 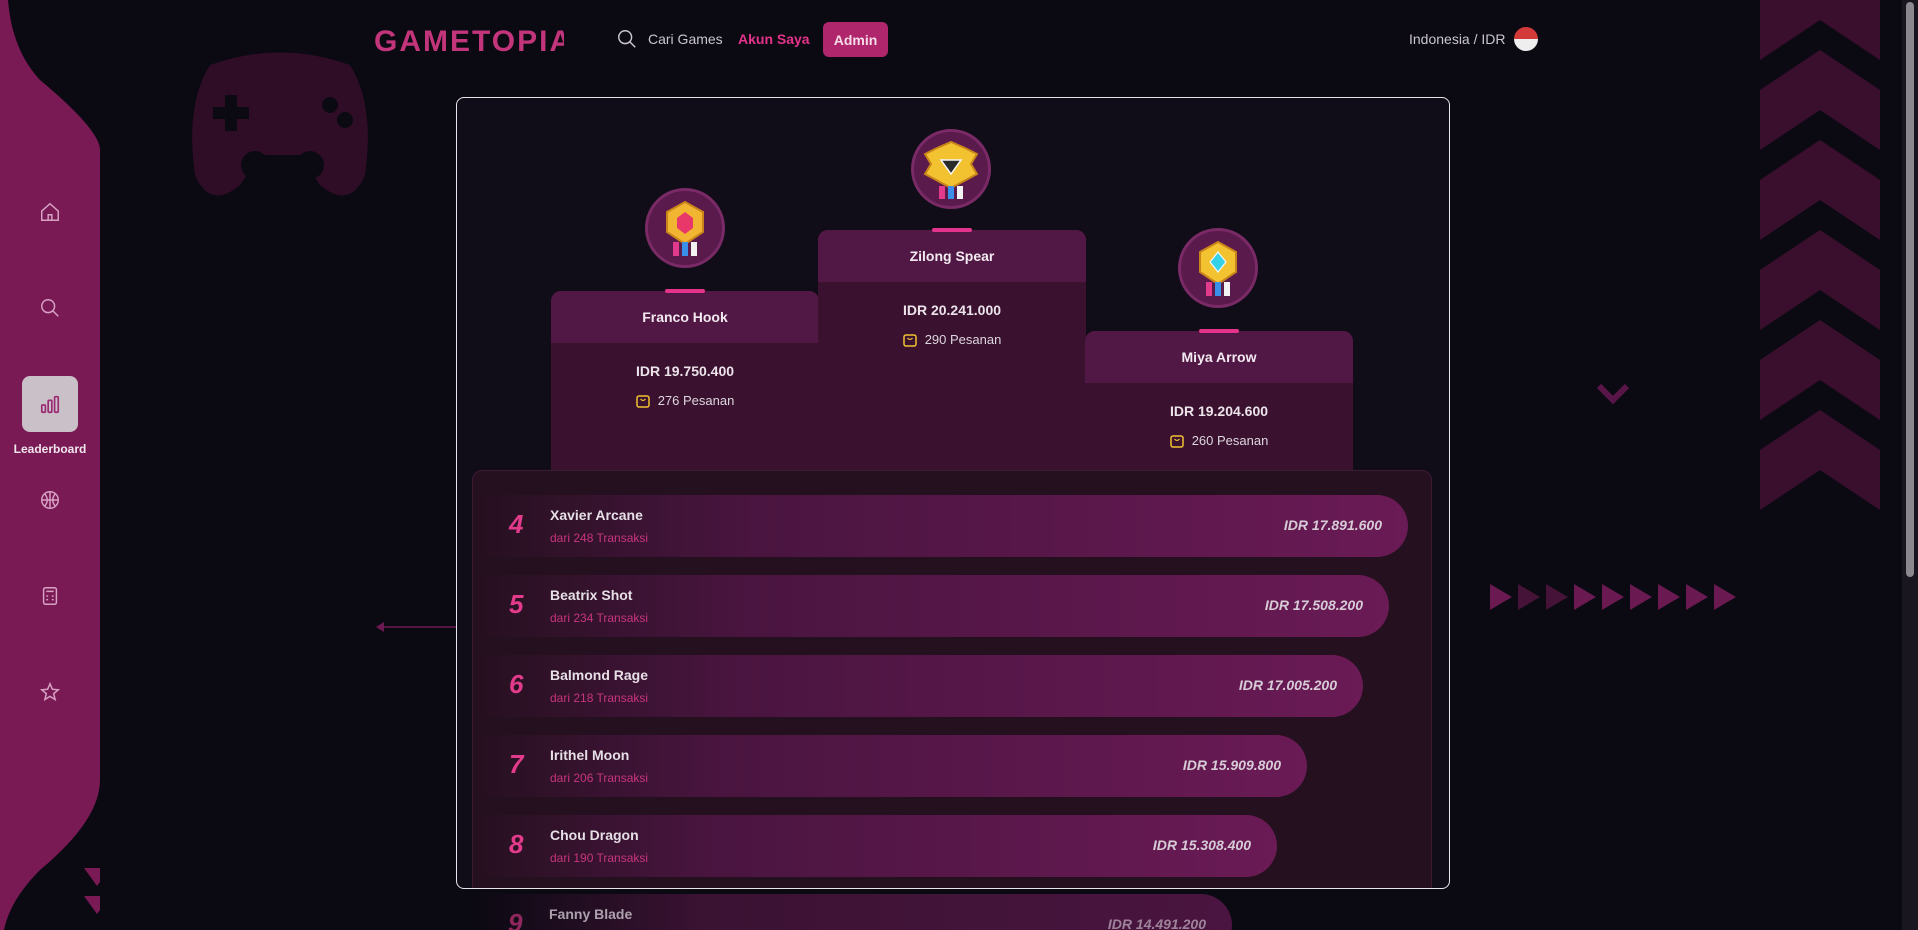 What do you see at coordinates (1313, 605) in the screenshot?
I see `player-amount: IDR 17.508.200` at bounding box center [1313, 605].